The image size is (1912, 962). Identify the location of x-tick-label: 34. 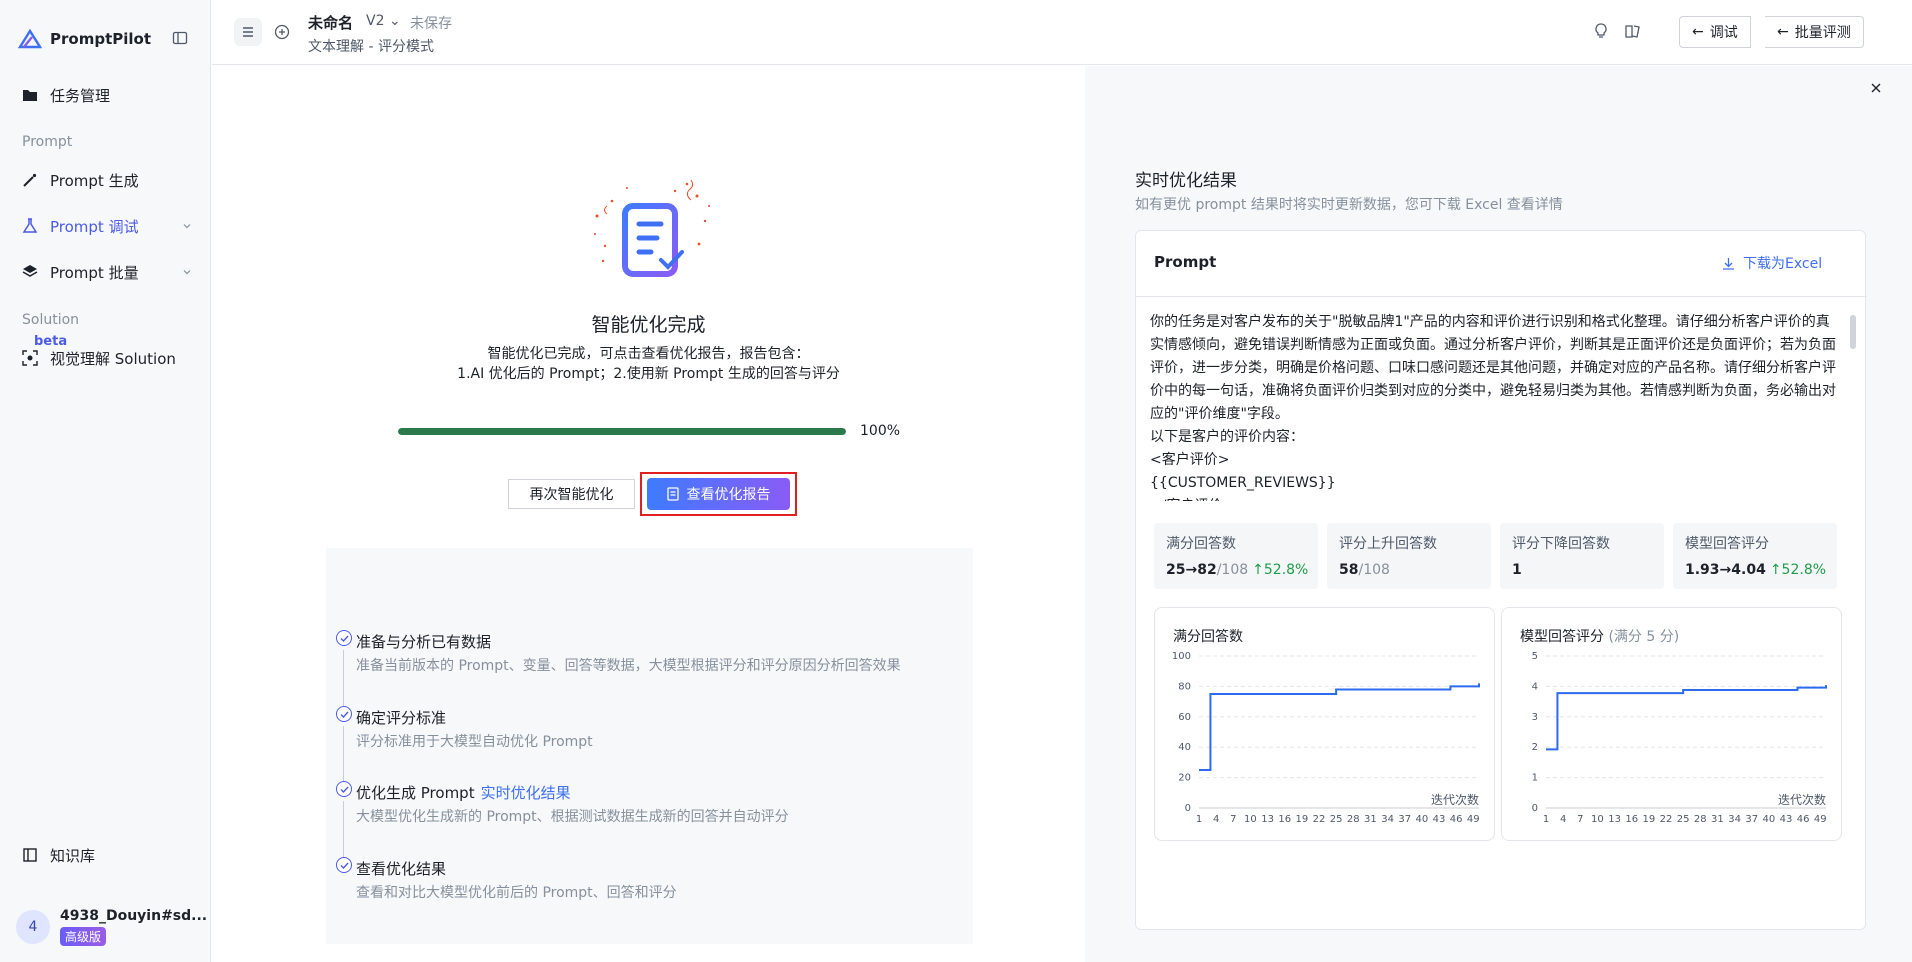
(1734, 819).